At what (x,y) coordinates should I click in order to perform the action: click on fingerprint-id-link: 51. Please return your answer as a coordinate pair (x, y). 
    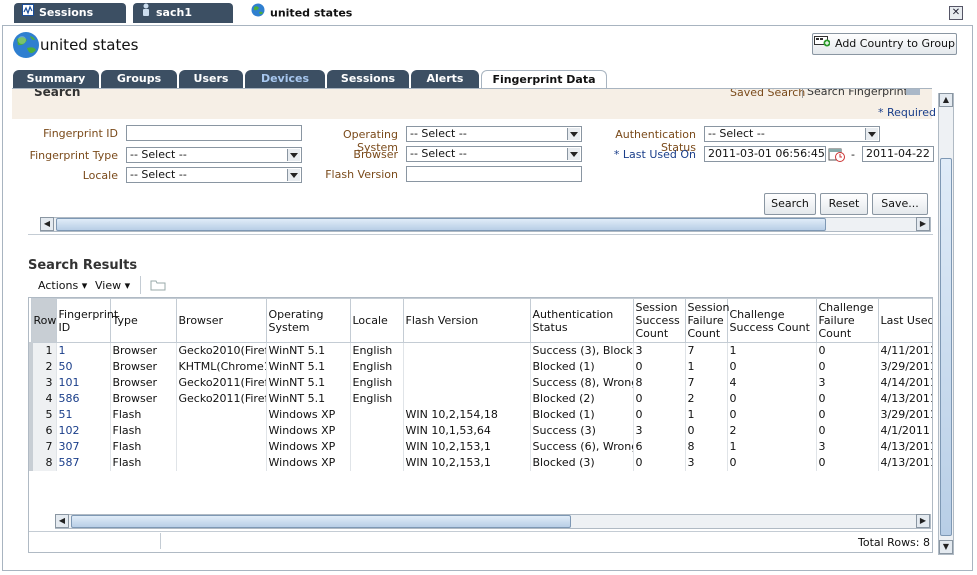
    Looking at the image, I should click on (82, 414).